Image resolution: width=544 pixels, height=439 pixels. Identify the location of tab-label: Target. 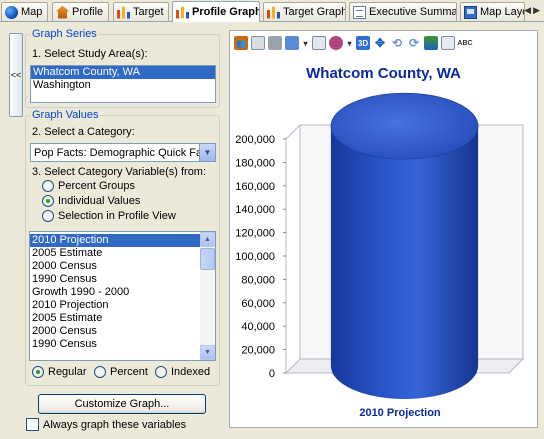
(148, 12).